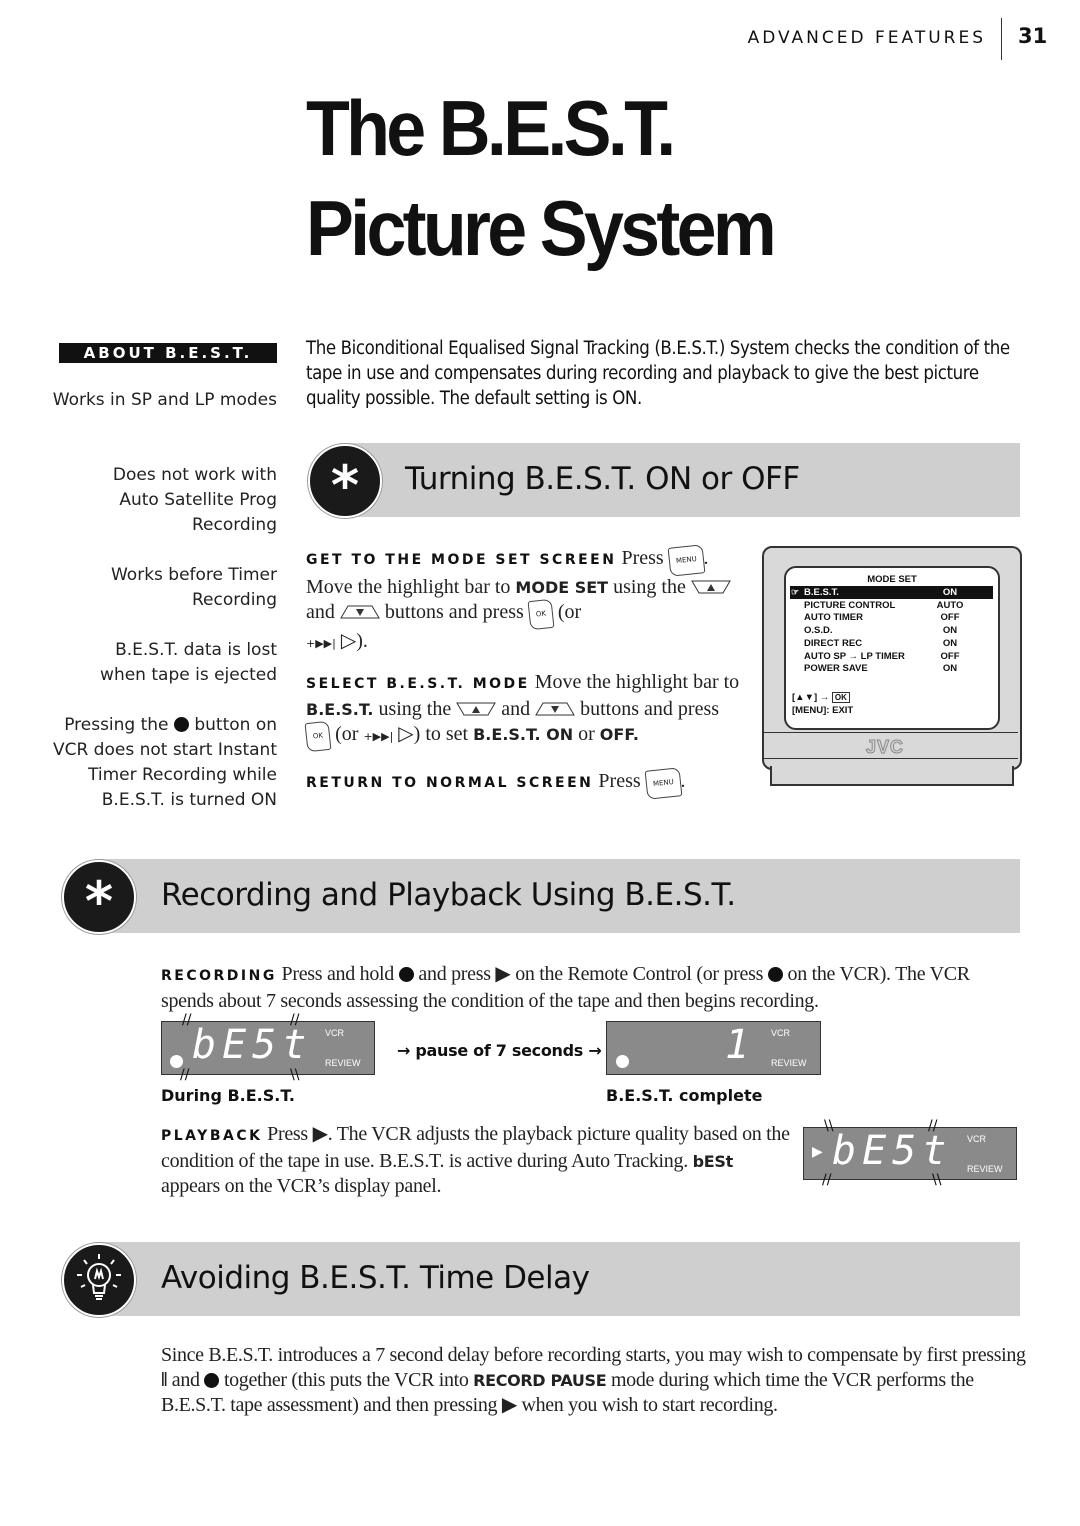 This screenshot has width=1080, height=1526. I want to click on osd-hint-exit: [MENU]: EXIT, so click(823, 710).